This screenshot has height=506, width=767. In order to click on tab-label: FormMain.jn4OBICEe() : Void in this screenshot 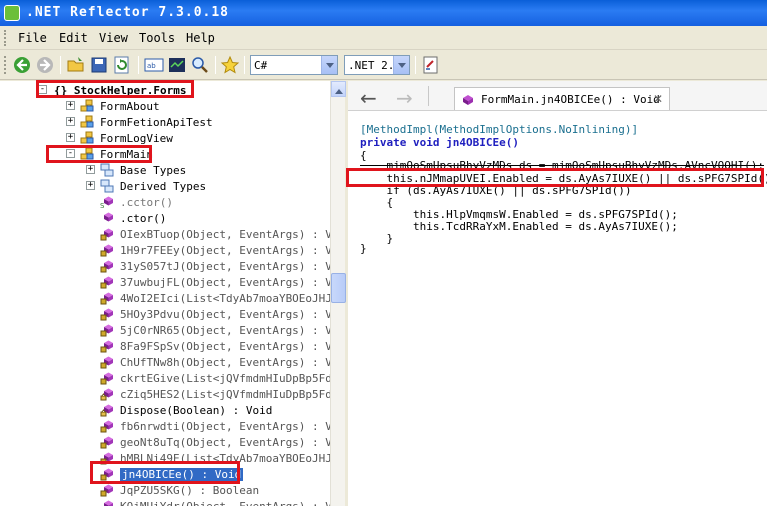, I will do `click(570, 99)`.